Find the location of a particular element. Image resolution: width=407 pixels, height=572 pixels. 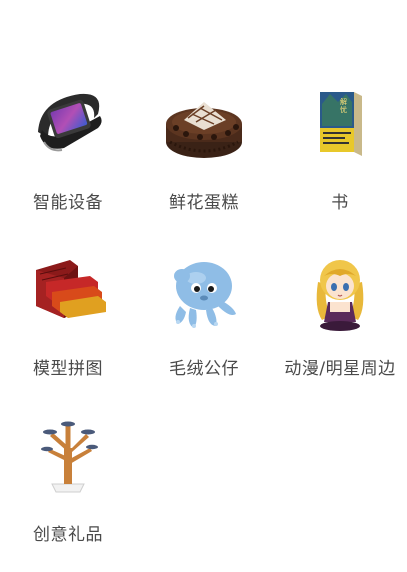

category-creative-gifts: 创意礼品 is located at coordinates (68, 492).